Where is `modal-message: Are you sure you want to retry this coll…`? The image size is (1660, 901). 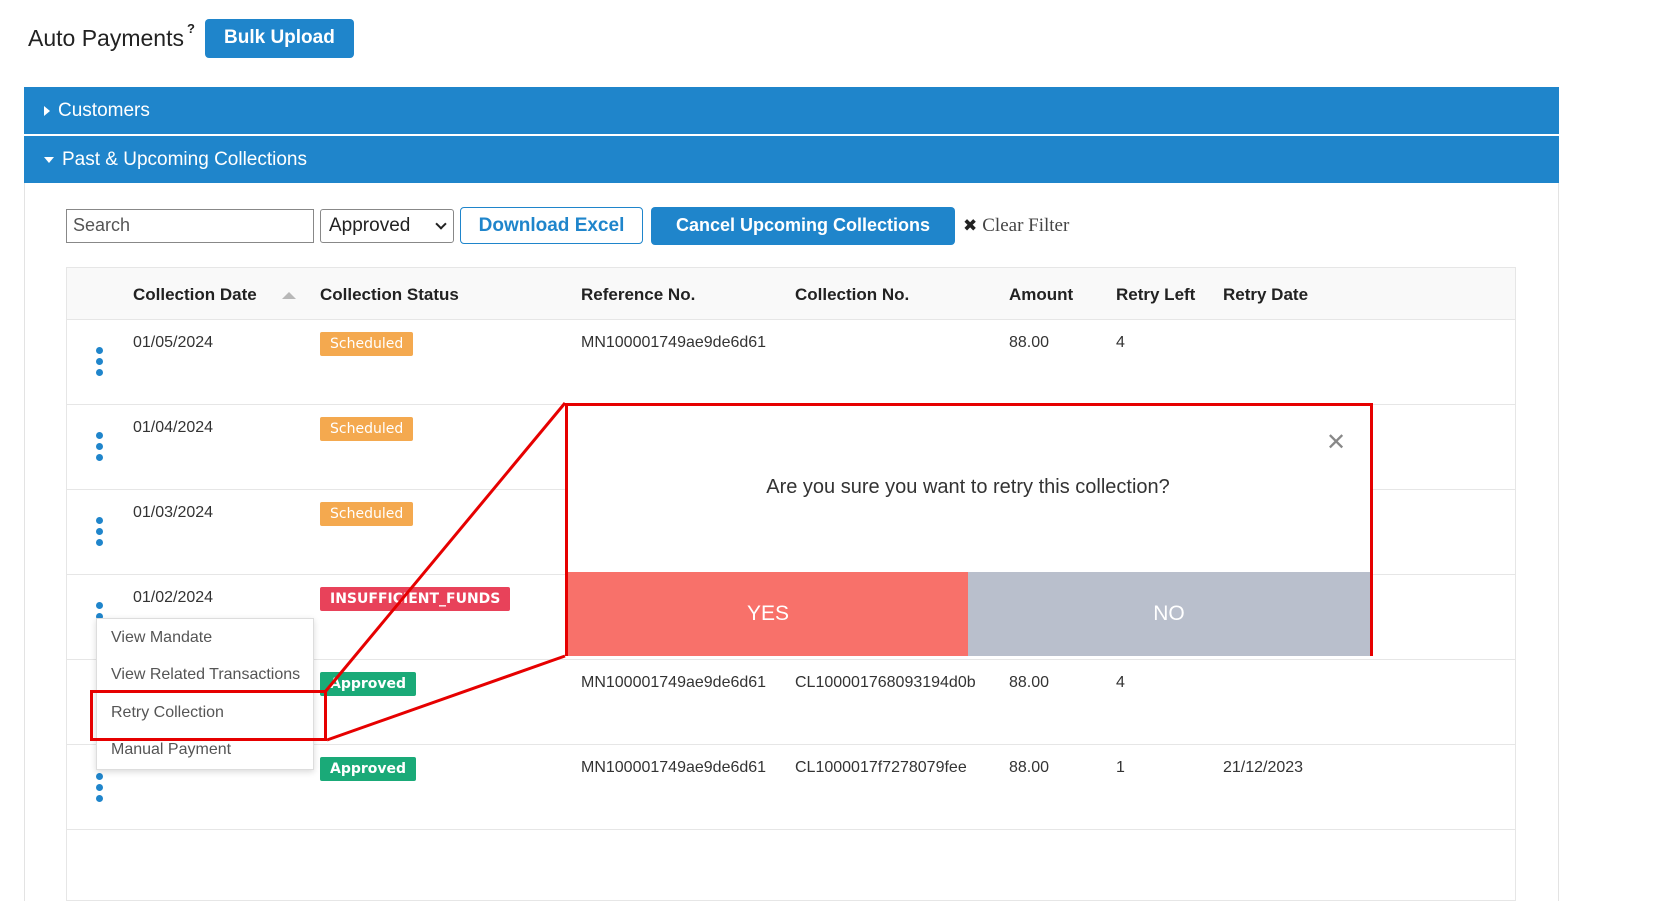
modal-message: Are you sure you want to retry this coll… is located at coordinates (968, 487).